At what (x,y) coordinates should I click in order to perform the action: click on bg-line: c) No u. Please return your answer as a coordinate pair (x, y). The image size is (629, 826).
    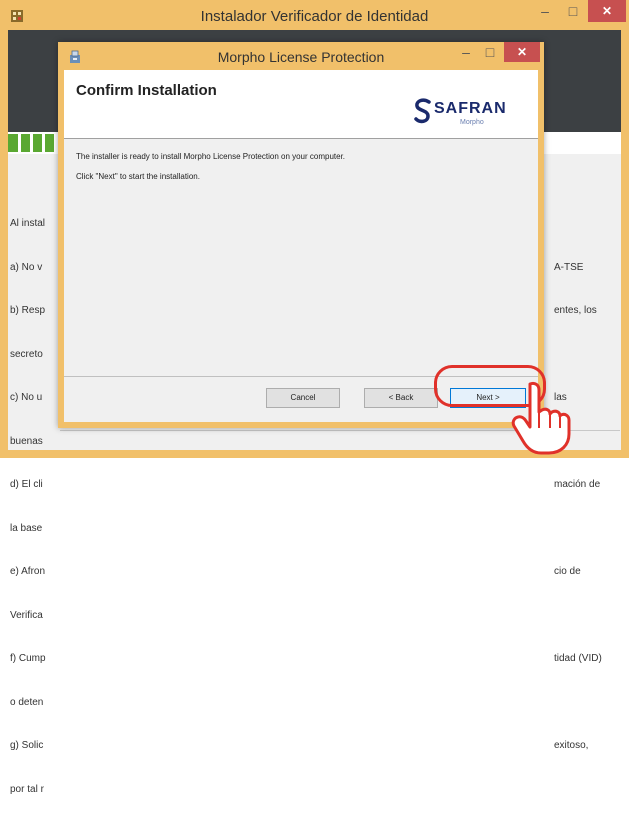
    Looking at the image, I should click on (26, 397).